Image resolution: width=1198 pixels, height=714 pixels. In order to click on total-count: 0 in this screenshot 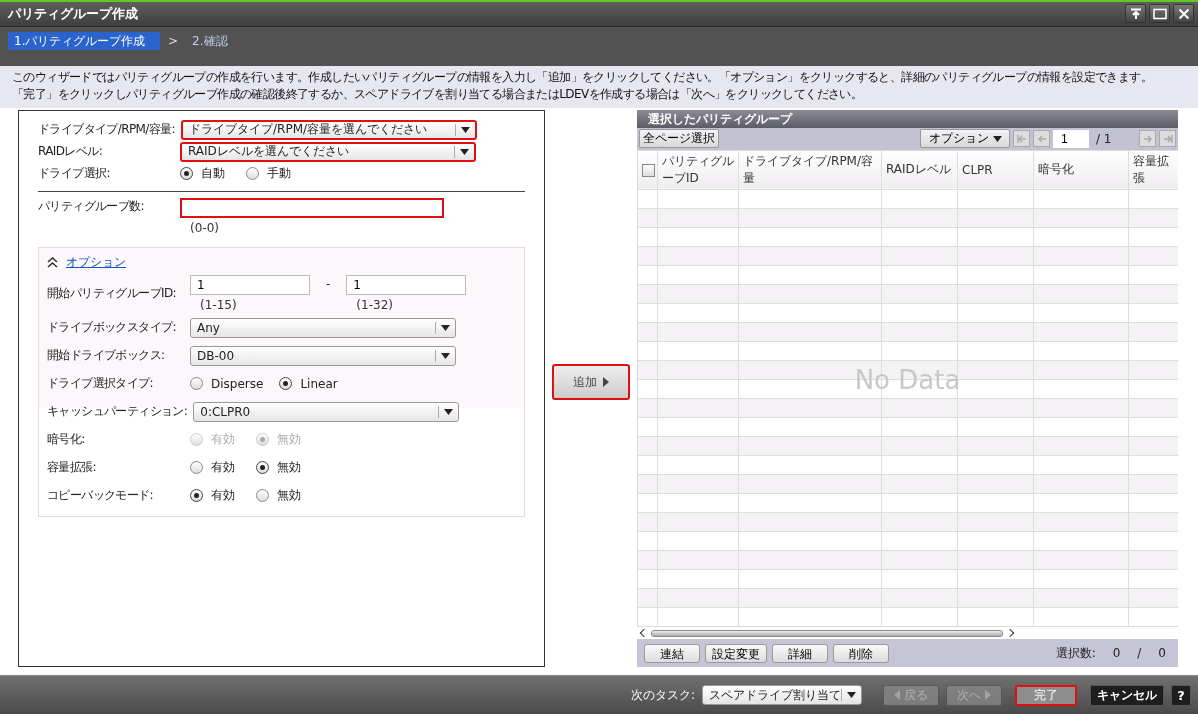, I will do `click(1162, 653)`.